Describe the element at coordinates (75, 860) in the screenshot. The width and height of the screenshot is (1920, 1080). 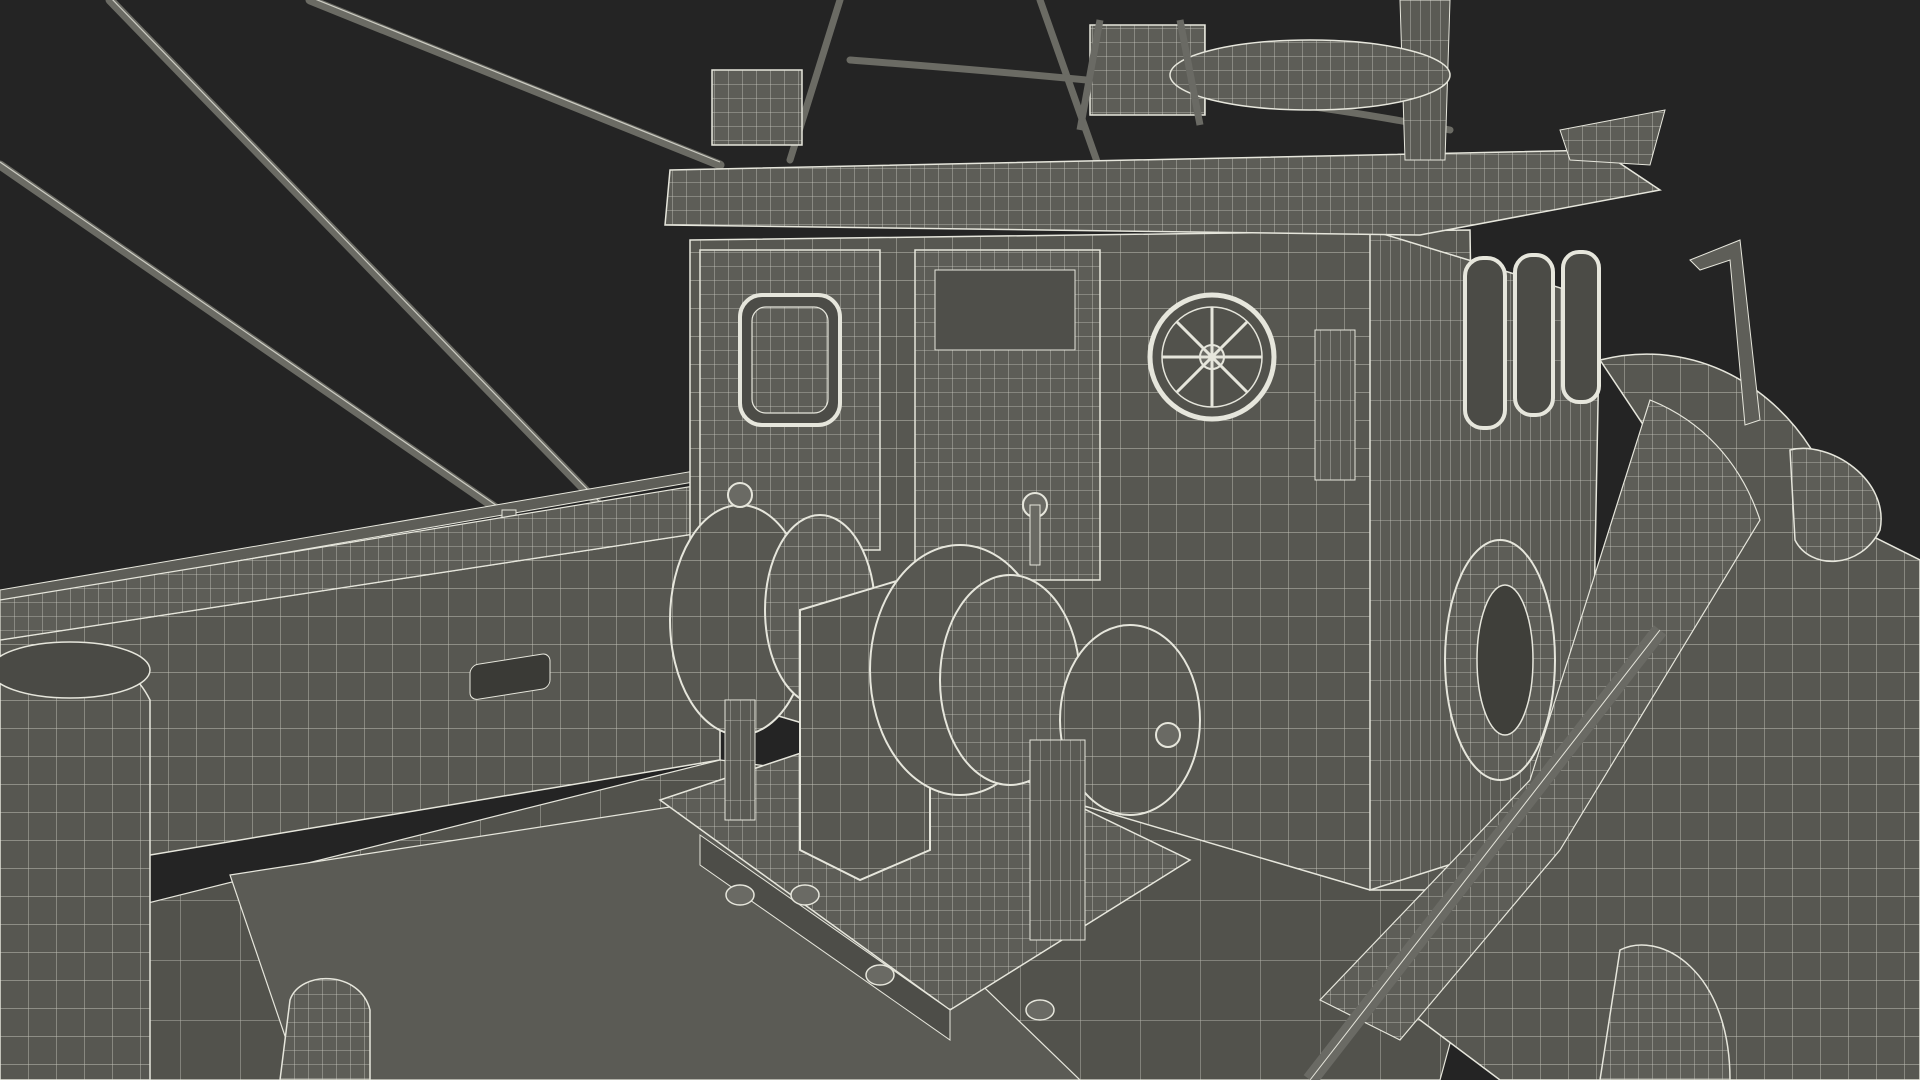
I see `bow-hatch` at that location.